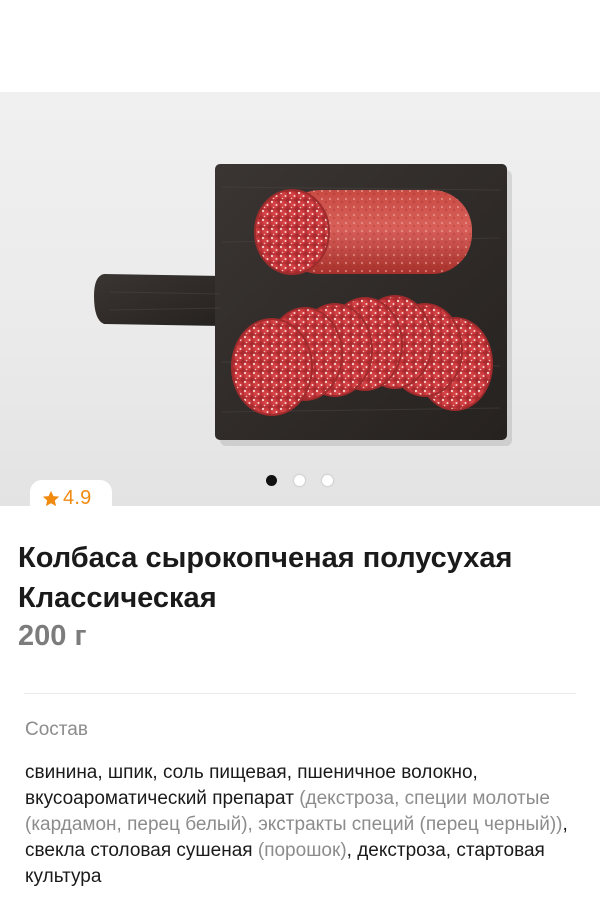  What do you see at coordinates (52, 636) in the screenshot?
I see `product-weight: 200 г` at bounding box center [52, 636].